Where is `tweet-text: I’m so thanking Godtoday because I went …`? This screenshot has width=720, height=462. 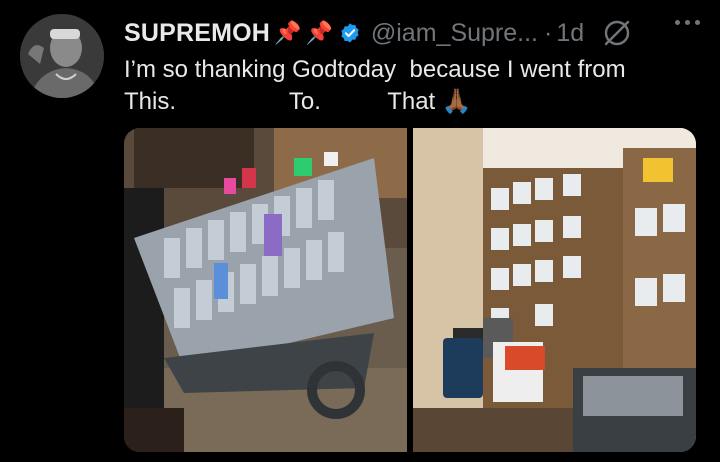 tweet-text: I’m so thanking Godtoday because I went … is located at coordinates (409, 86).